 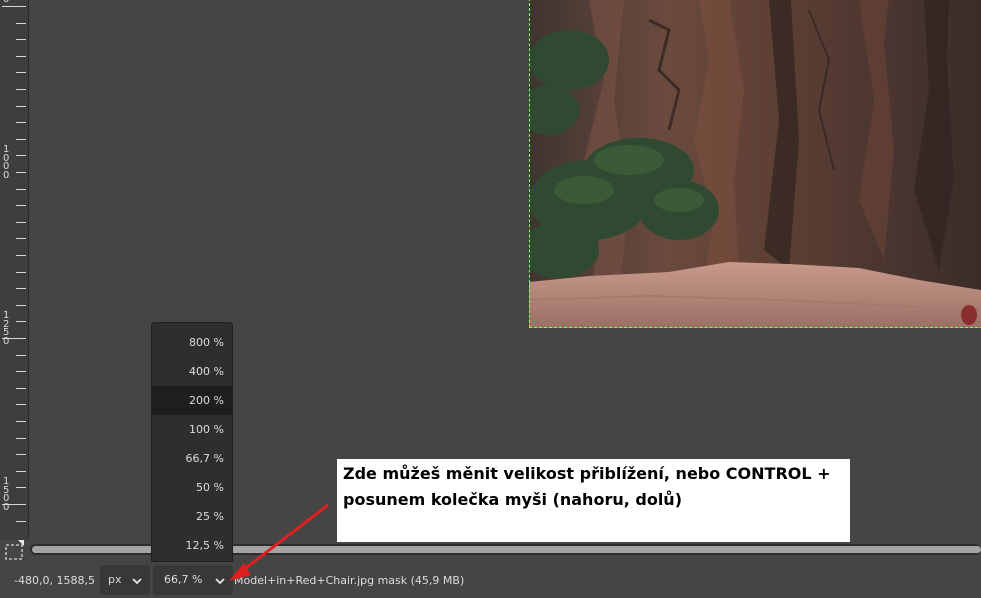 What do you see at coordinates (54, 580) in the screenshot?
I see `pointer-coordinates: -480,0, 1588,5` at bounding box center [54, 580].